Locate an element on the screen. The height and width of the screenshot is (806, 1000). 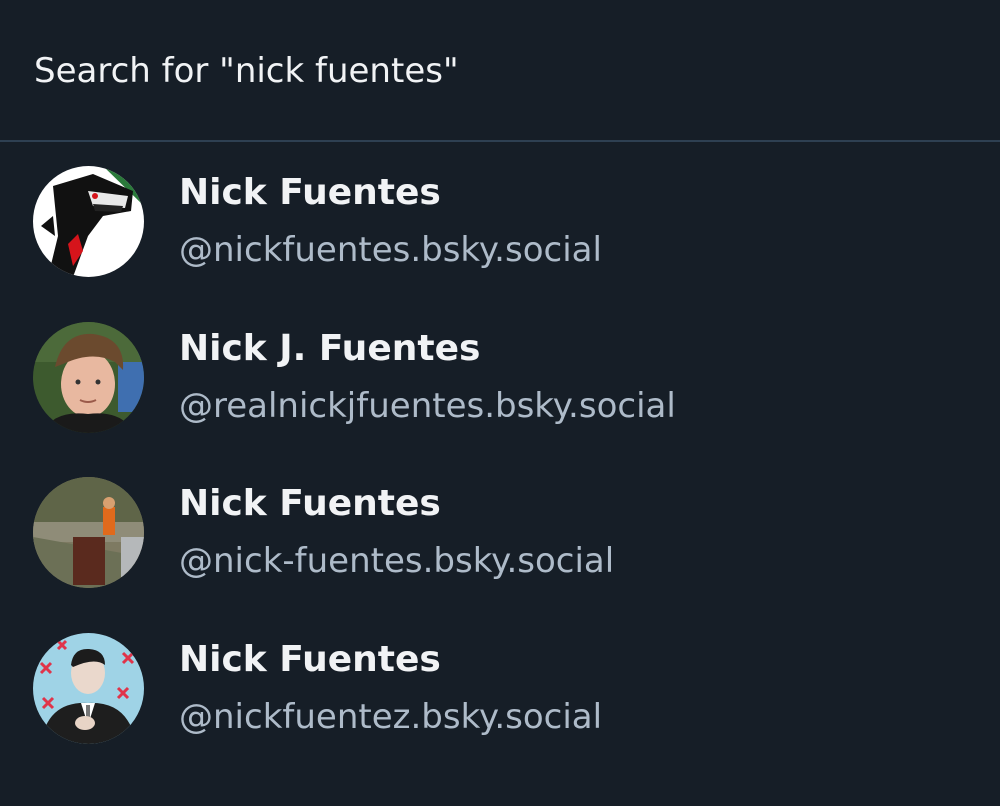
search-suggestion-text: Search for "nick fuentes" is located at coordinates (246, 71).